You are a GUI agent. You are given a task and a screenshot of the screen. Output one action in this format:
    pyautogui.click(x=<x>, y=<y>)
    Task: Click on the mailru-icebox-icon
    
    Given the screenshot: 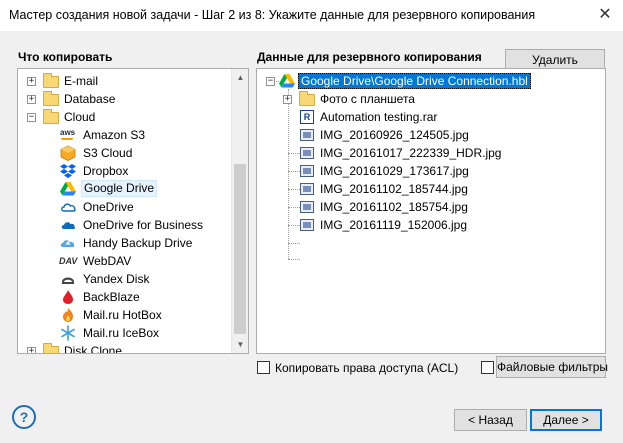 What is the action you would take?
    pyautogui.click(x=68, y=333)
    